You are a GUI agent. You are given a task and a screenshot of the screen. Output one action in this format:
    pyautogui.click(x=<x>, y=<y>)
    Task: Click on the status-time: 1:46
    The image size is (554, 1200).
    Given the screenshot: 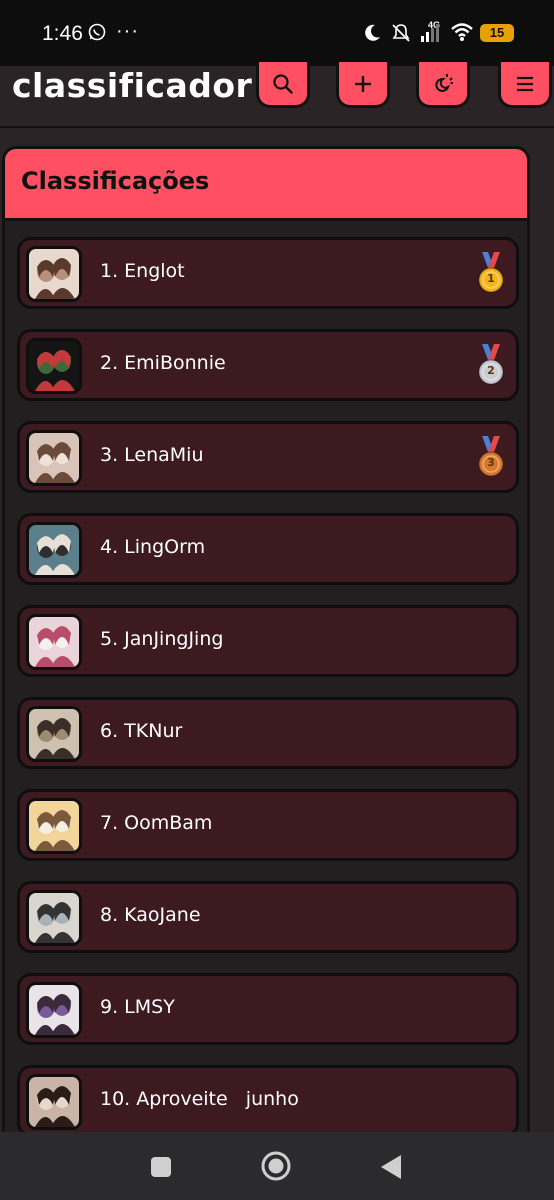 What is the action you would take?
    pyautogui.click(x=62, y=33)
    